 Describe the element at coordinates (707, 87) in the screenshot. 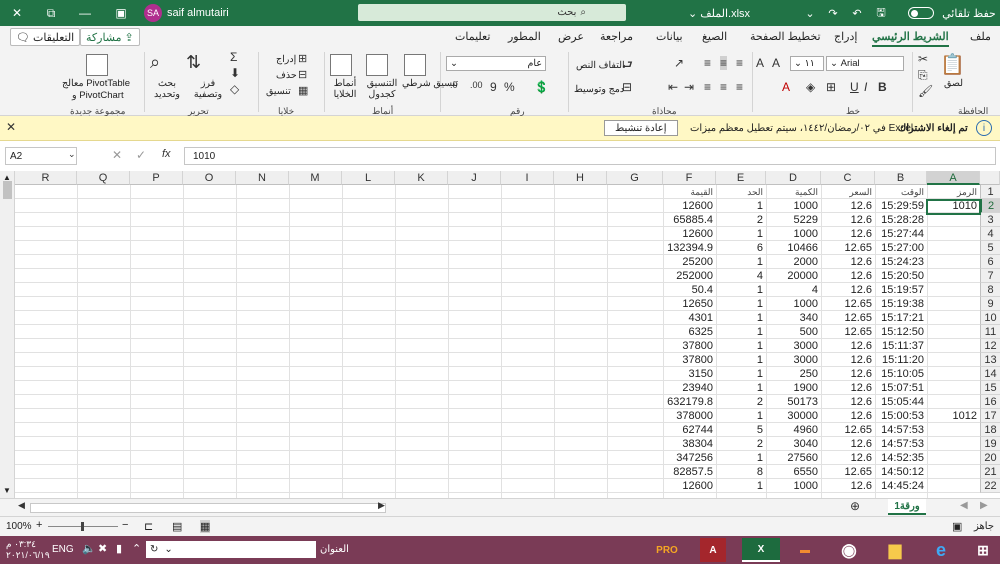

I see `align-left-icon: ≡` at that location.